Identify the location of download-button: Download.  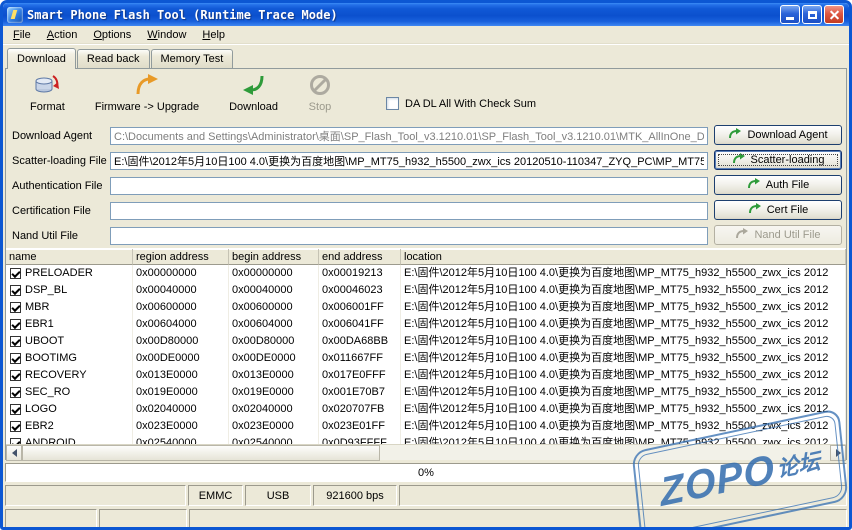
(253, 97).